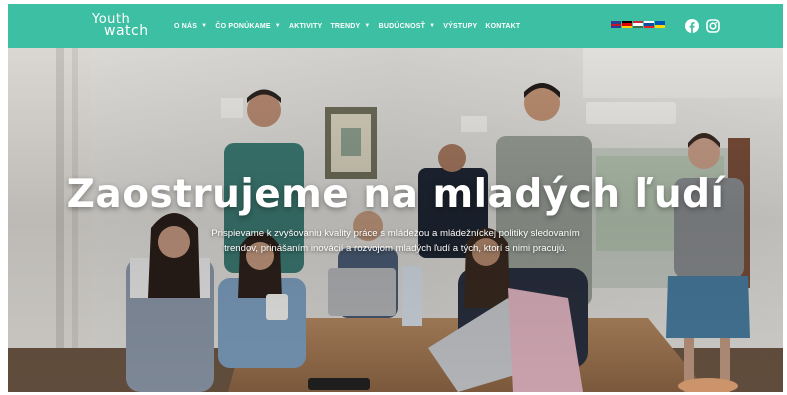 Image resolution: width=787 pixels, height=395 pixels. What do you see at coordinates (402, 26) in the screenshot?
I see `menu-item-label: BUDÚCNOSŤ` at bounding box center [402, 26].